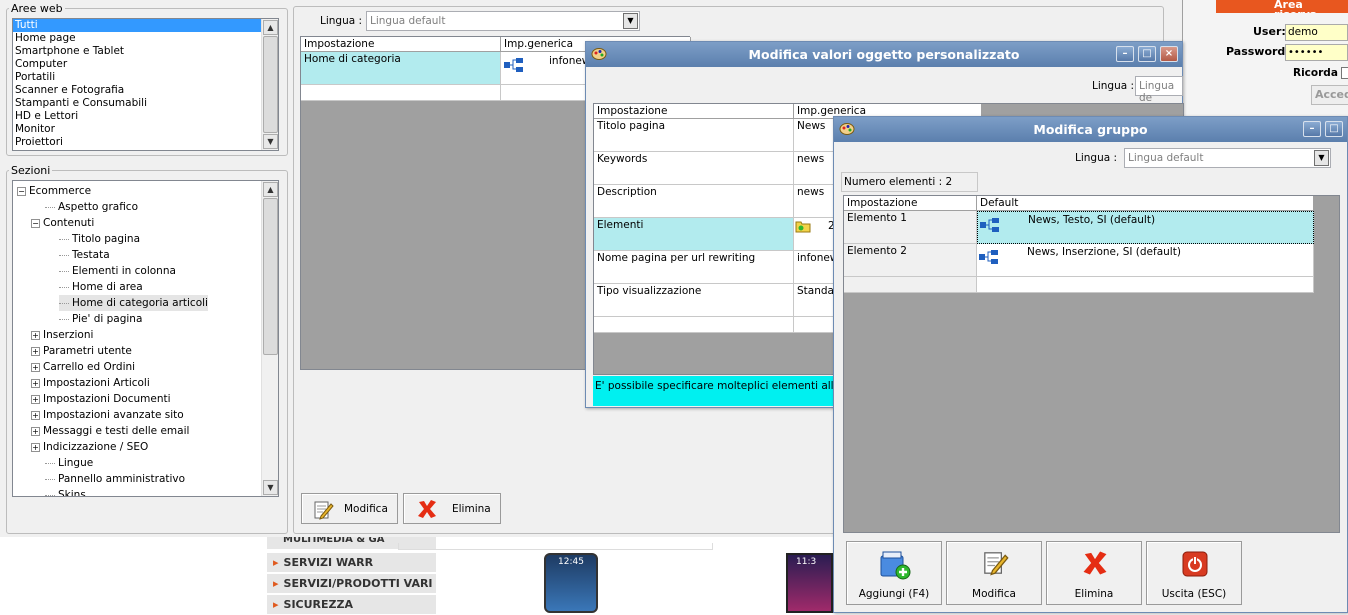 The height and width of the screenshot is (615, 1348). What do you see at coordinates (84, 255) in the screenshot?
I see `tree-item: Testata` at bounding box center [84, 255].